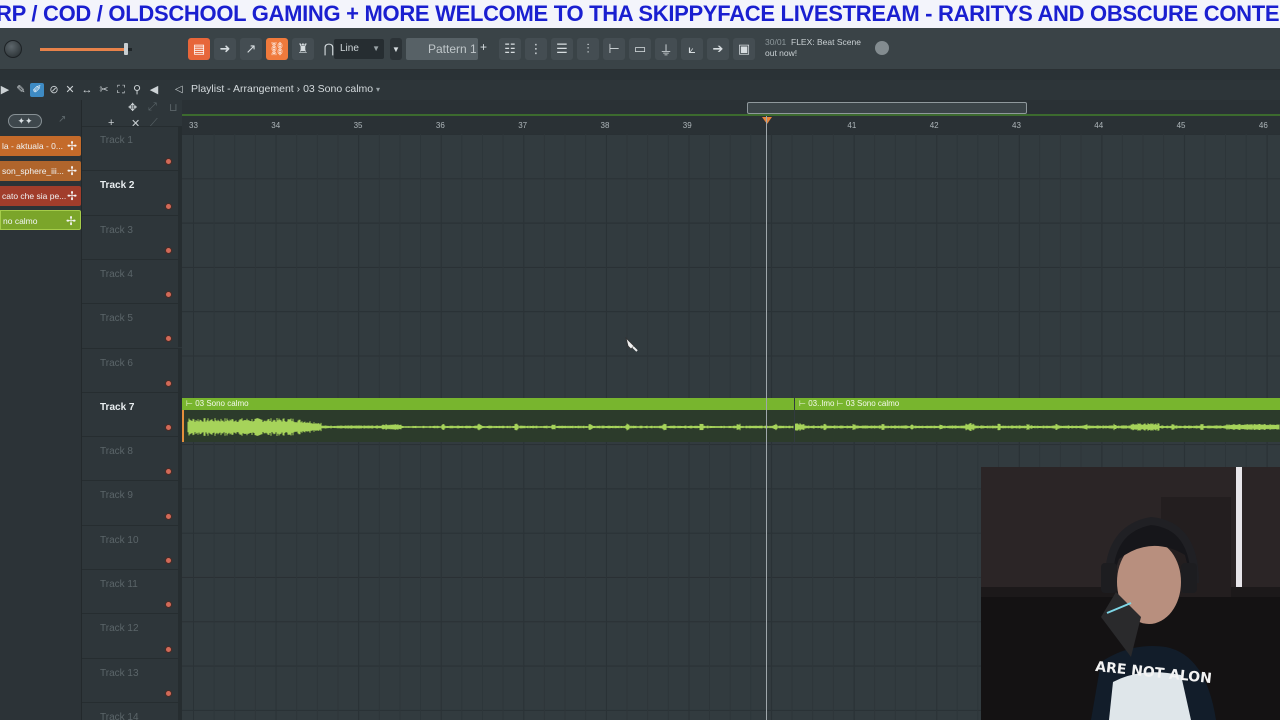 The image size is (1280, 720). What do you see at coordinates (887, 108) in the screenshot?
I see `horizontal-scrollbar` at bounding box center [887, 108].